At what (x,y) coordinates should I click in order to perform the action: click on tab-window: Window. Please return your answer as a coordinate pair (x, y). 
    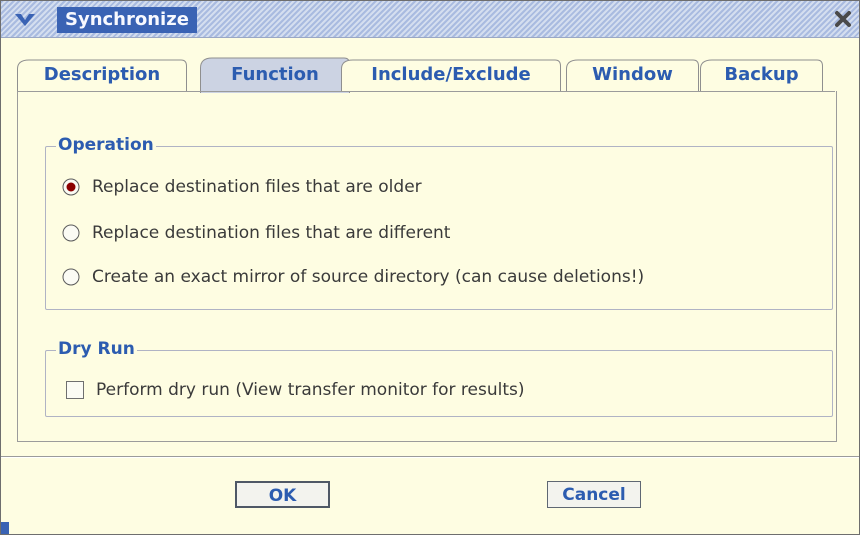
    Looking at the image, I should click on (632, 75).